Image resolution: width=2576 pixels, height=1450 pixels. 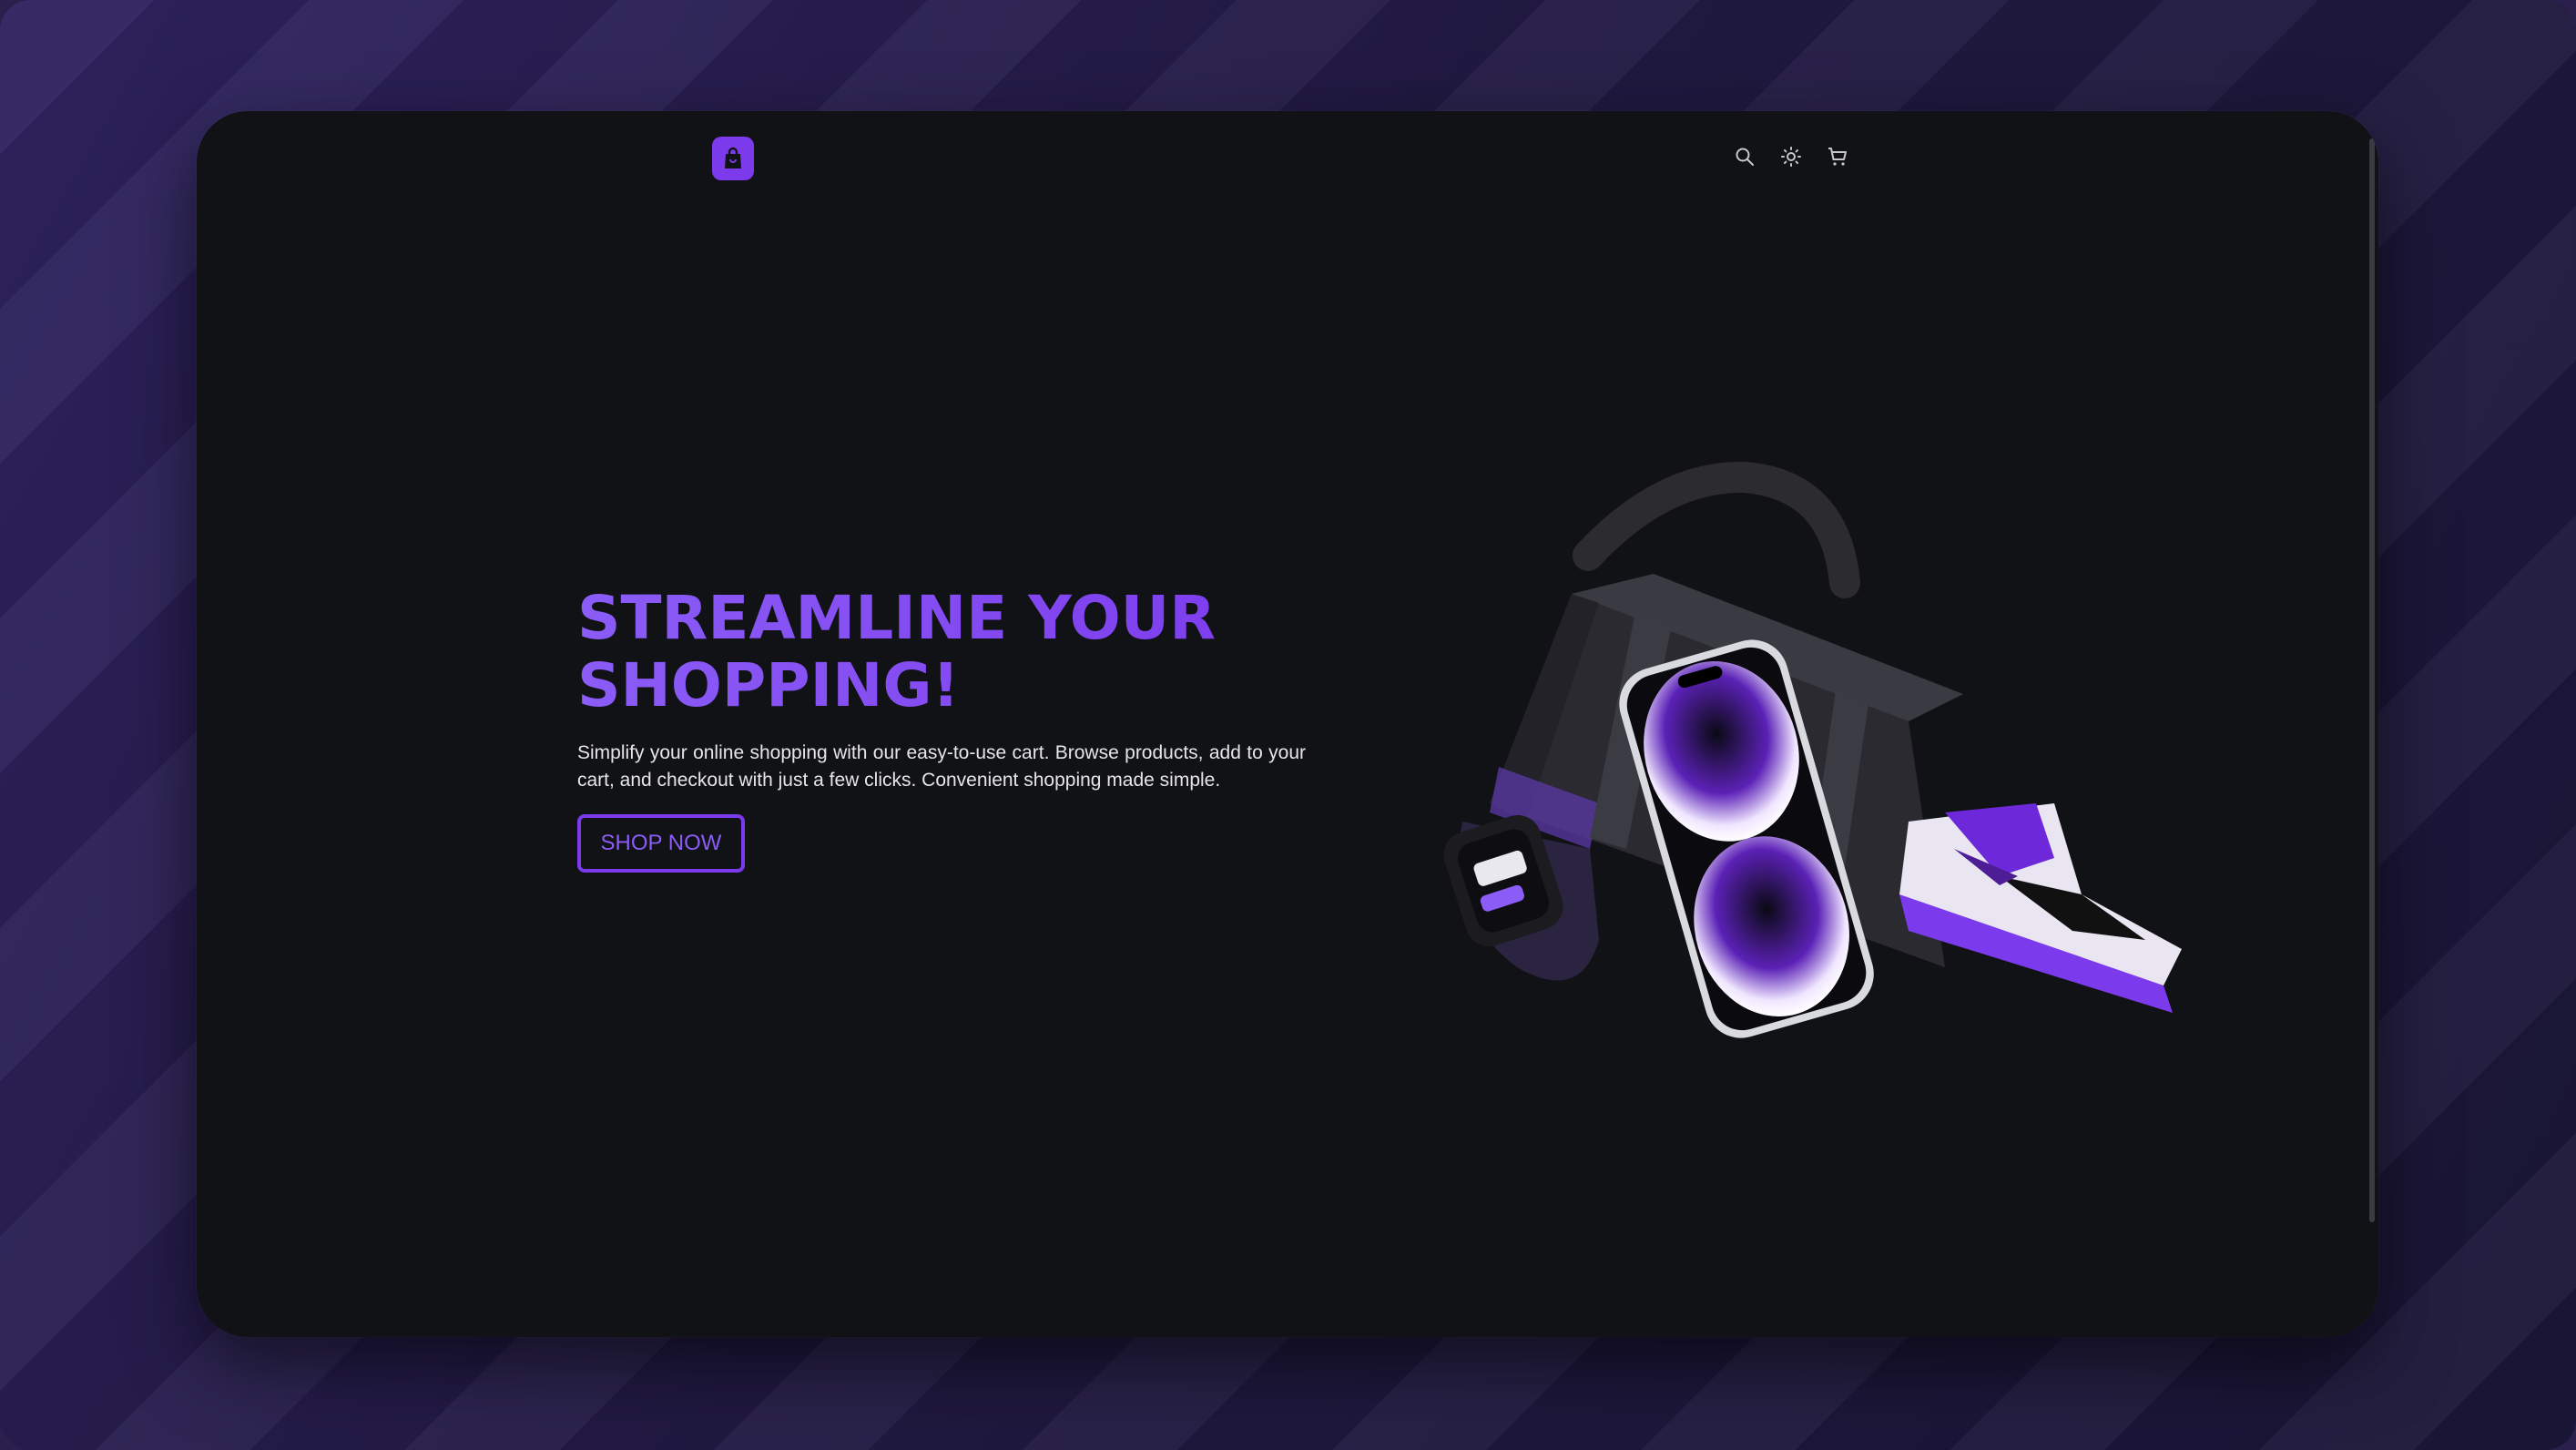 I want to click on search-icon, so click(x=1745, y=157).